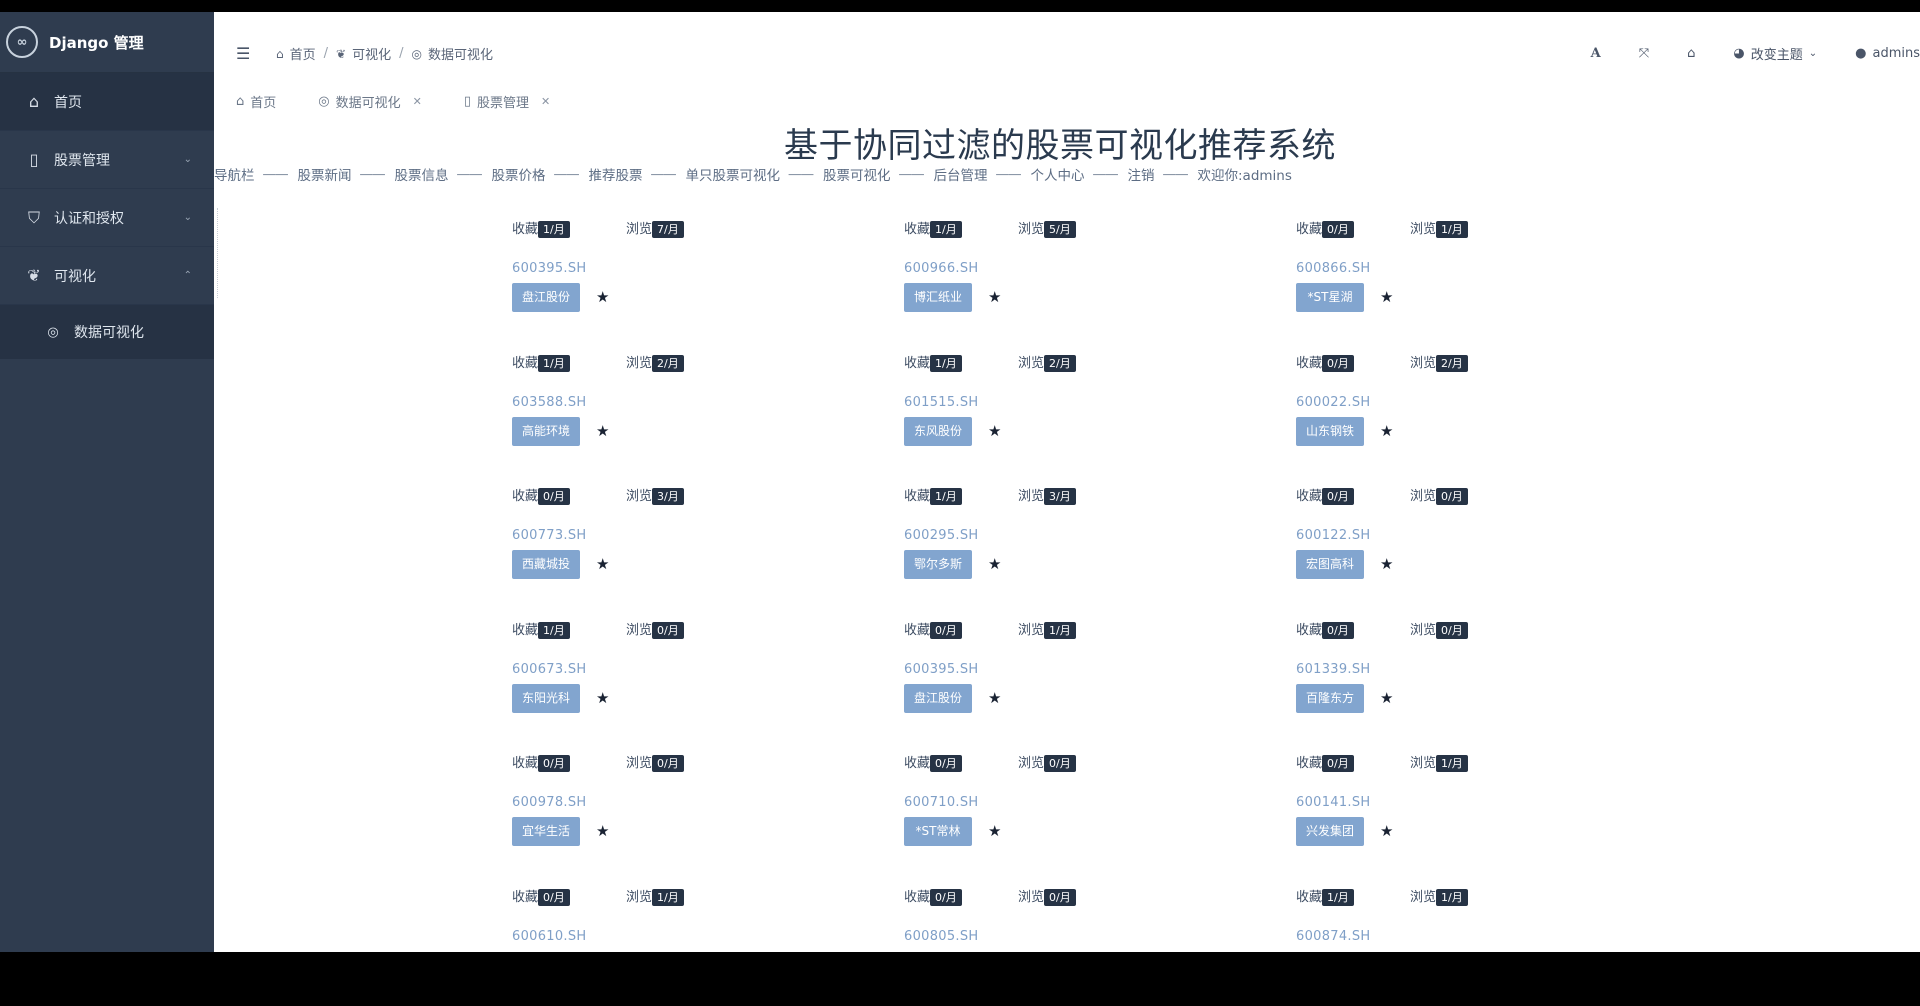 The image size is (1920, 1006). What do you see at coordinates (1047, 762) in the screenshot?
I see `browse-stat: 浏览 0/月` at bounding box center [1047, 762].